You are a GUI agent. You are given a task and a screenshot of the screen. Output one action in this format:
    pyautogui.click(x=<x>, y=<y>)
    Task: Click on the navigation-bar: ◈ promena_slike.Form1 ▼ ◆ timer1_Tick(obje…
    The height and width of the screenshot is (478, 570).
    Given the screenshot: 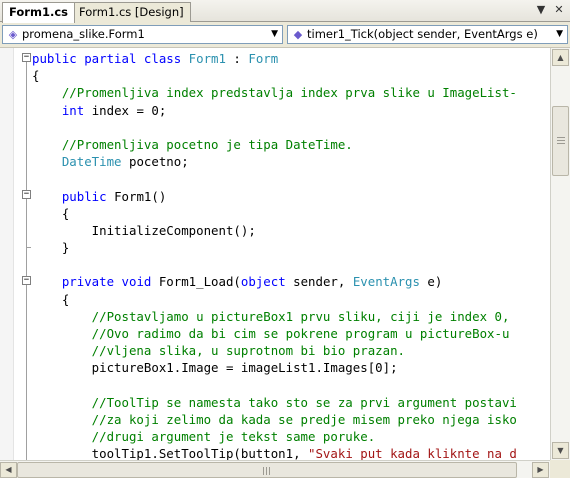 What is the action you would take?
    pyautogui.click(x=285, y=35)
    